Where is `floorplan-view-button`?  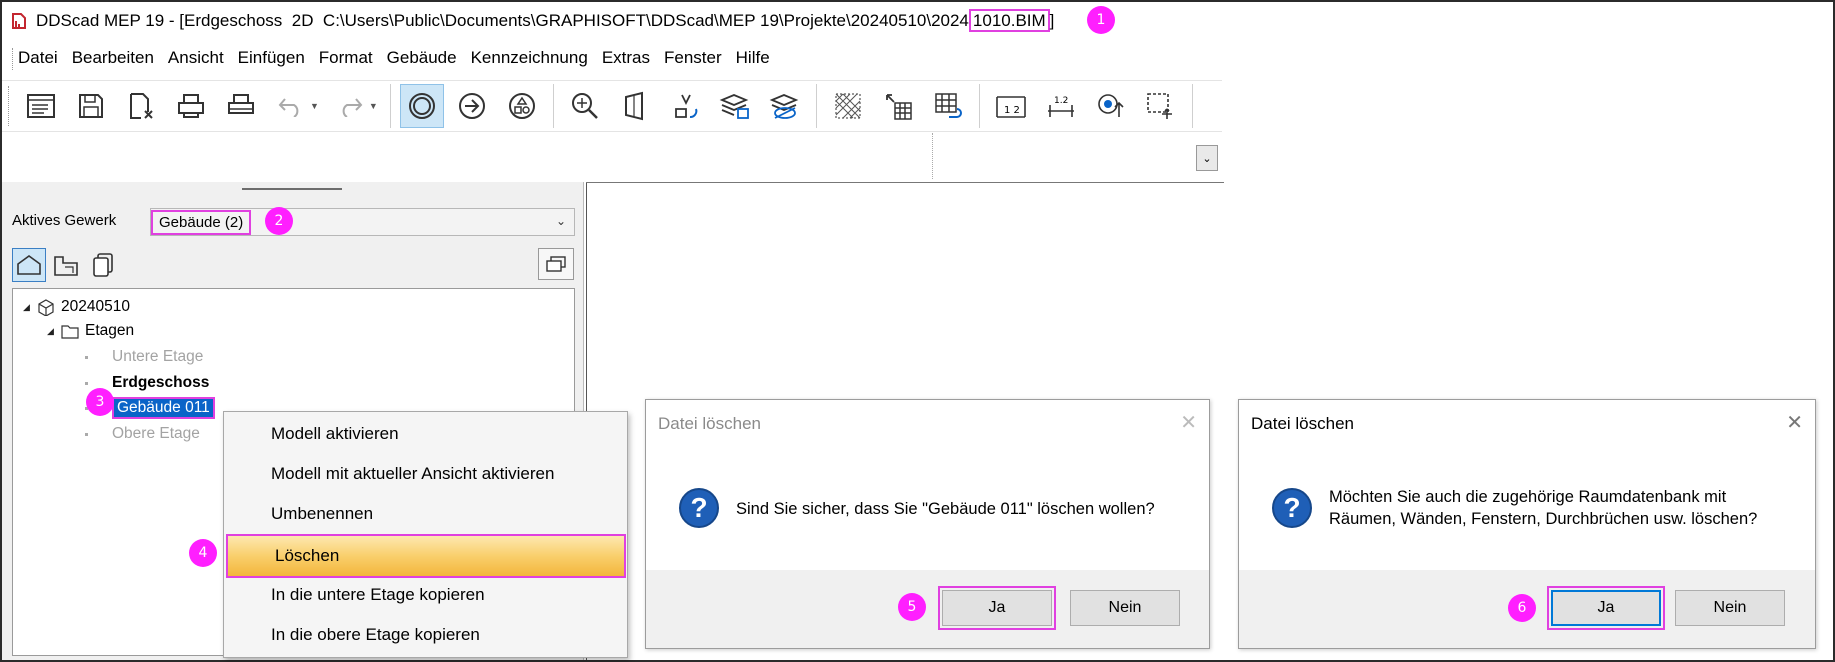 floorplan-view-button is located at coordinates (66, 265).